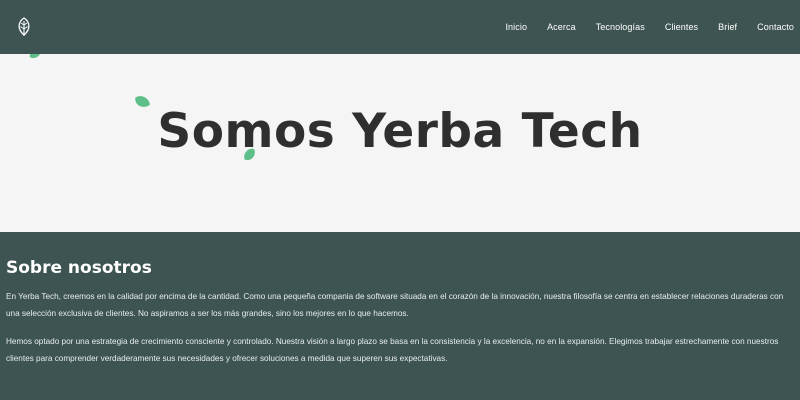 Image resolution: width=800 pixels, height=400 pixels. What do you see at coordinates (35, 56) in the screenshot?
I see `floating-leaf-icon` at bounding box center [35, 56].